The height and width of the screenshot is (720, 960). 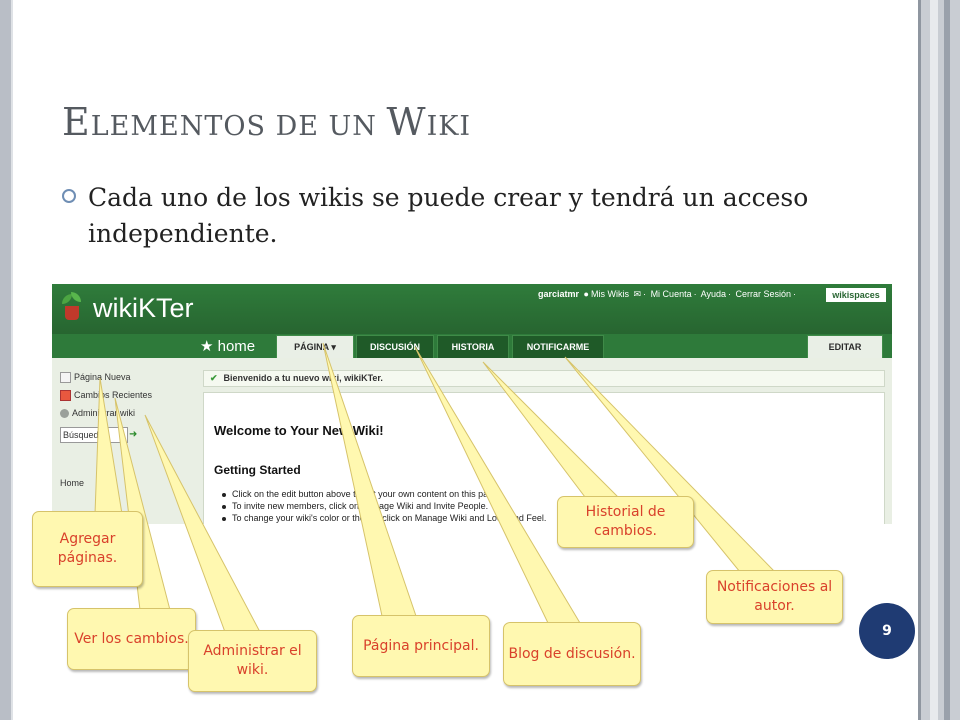 What do you see at coordinates (774, 597) in the screenshot?
I see `callout-notificaciones-autor: Notificaciones al autor.` at bounding box center [774, 597].